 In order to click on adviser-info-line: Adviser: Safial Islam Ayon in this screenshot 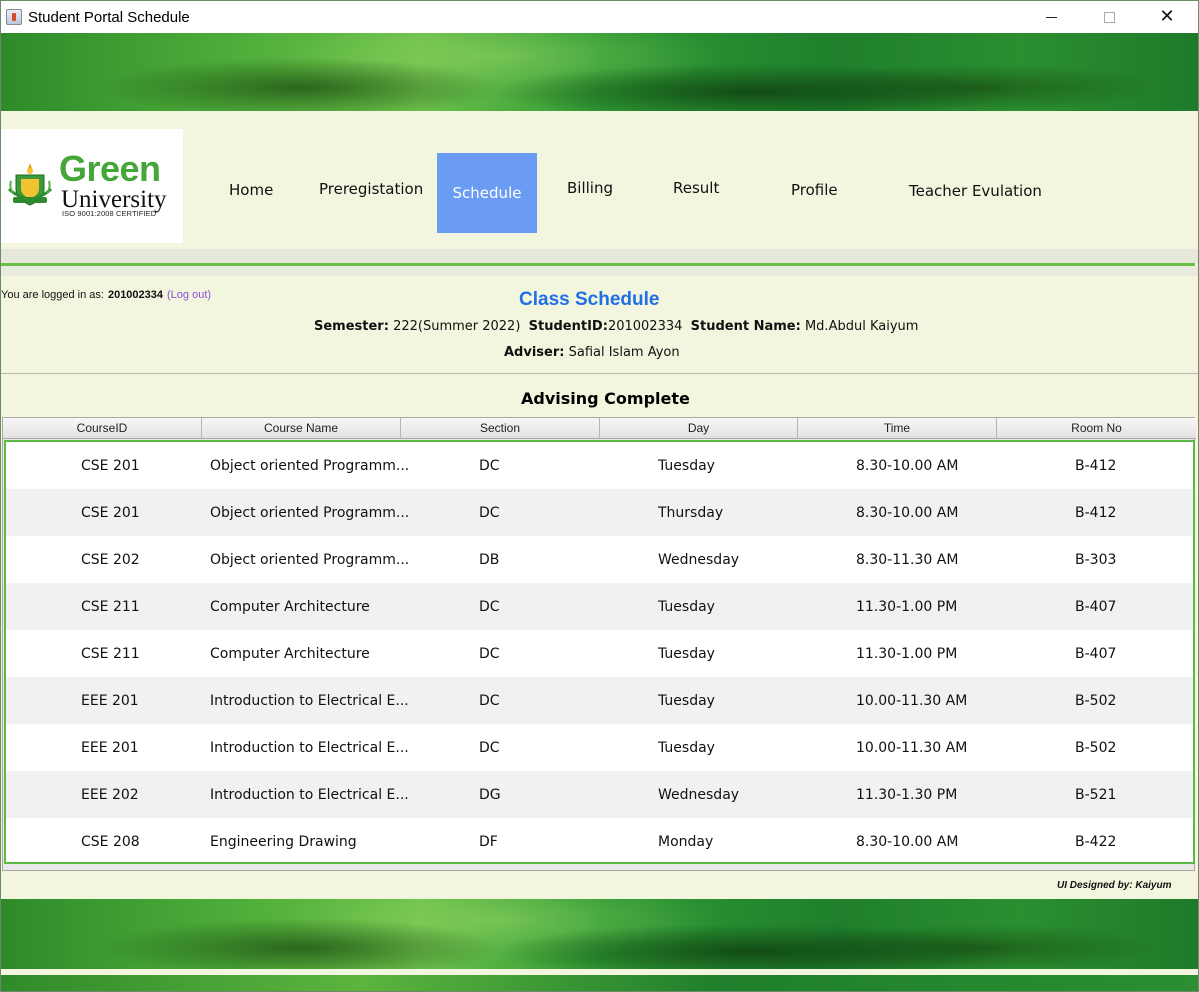, I will do `click(592, 352)`.